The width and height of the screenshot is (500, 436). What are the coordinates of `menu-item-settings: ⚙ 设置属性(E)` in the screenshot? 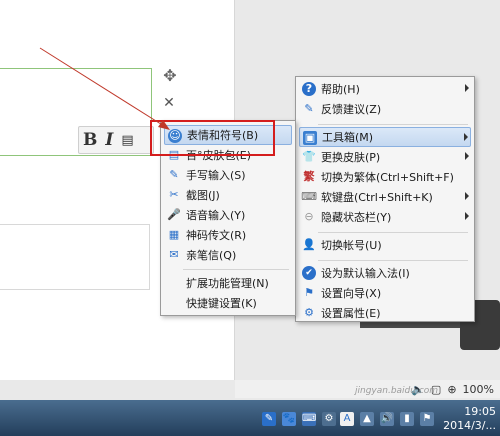 It's located at (385, 313).